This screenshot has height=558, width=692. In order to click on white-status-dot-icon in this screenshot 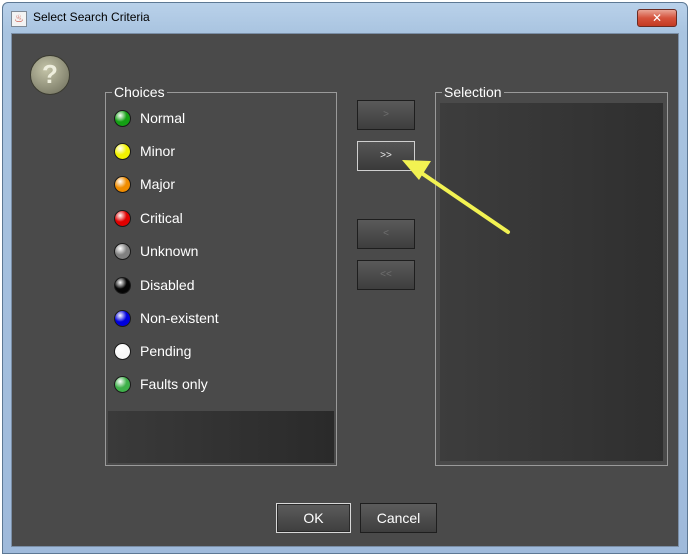, I will do `click(122, 351)`.